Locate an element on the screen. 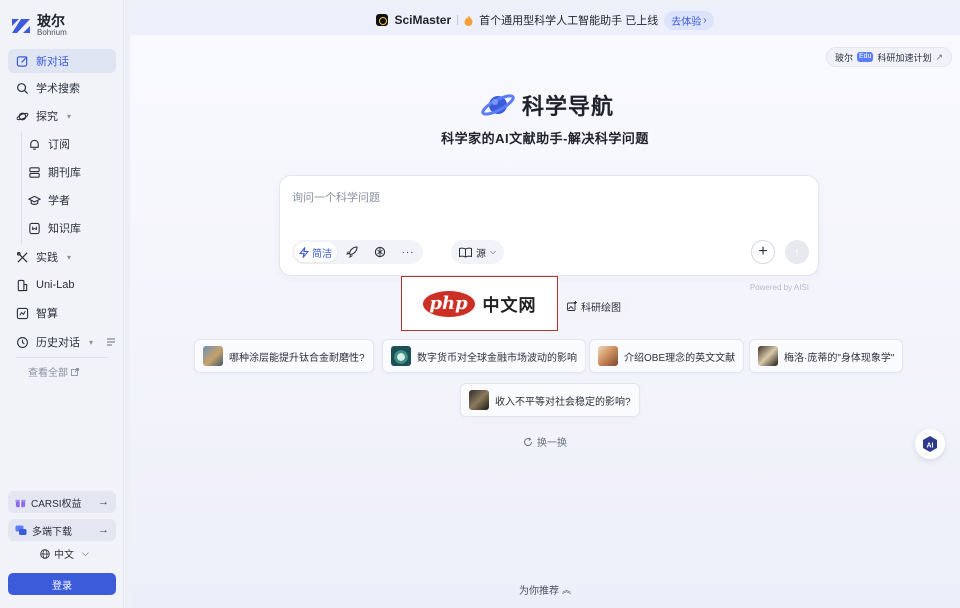  suggestion-chip: 哪种涂层能提升钛合金耐磨性? is located at coordinates (284, 356).